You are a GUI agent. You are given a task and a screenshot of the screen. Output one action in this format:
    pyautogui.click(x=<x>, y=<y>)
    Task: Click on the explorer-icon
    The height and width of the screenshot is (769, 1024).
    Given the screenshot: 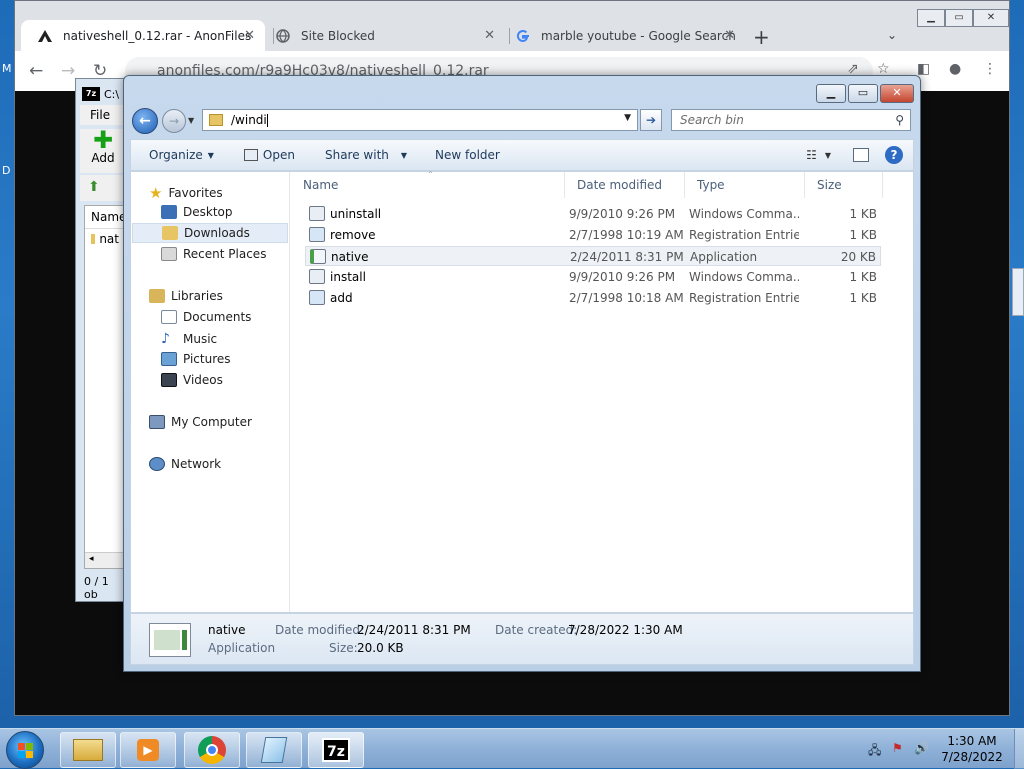 What is the action you would take?
    pyautogui.click(x=88, y=750)
    